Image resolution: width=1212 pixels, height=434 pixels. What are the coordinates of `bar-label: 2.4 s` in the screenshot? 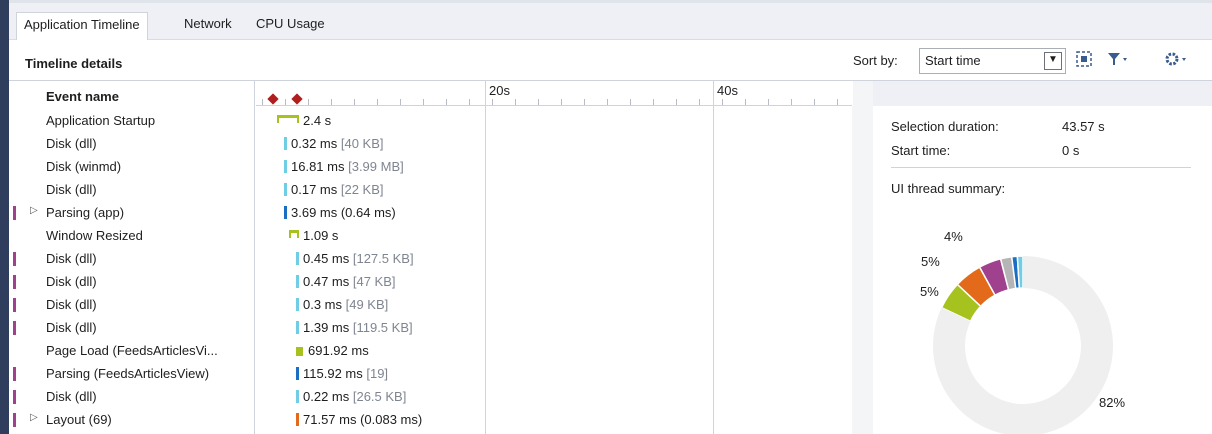 It's located at (317, 120).